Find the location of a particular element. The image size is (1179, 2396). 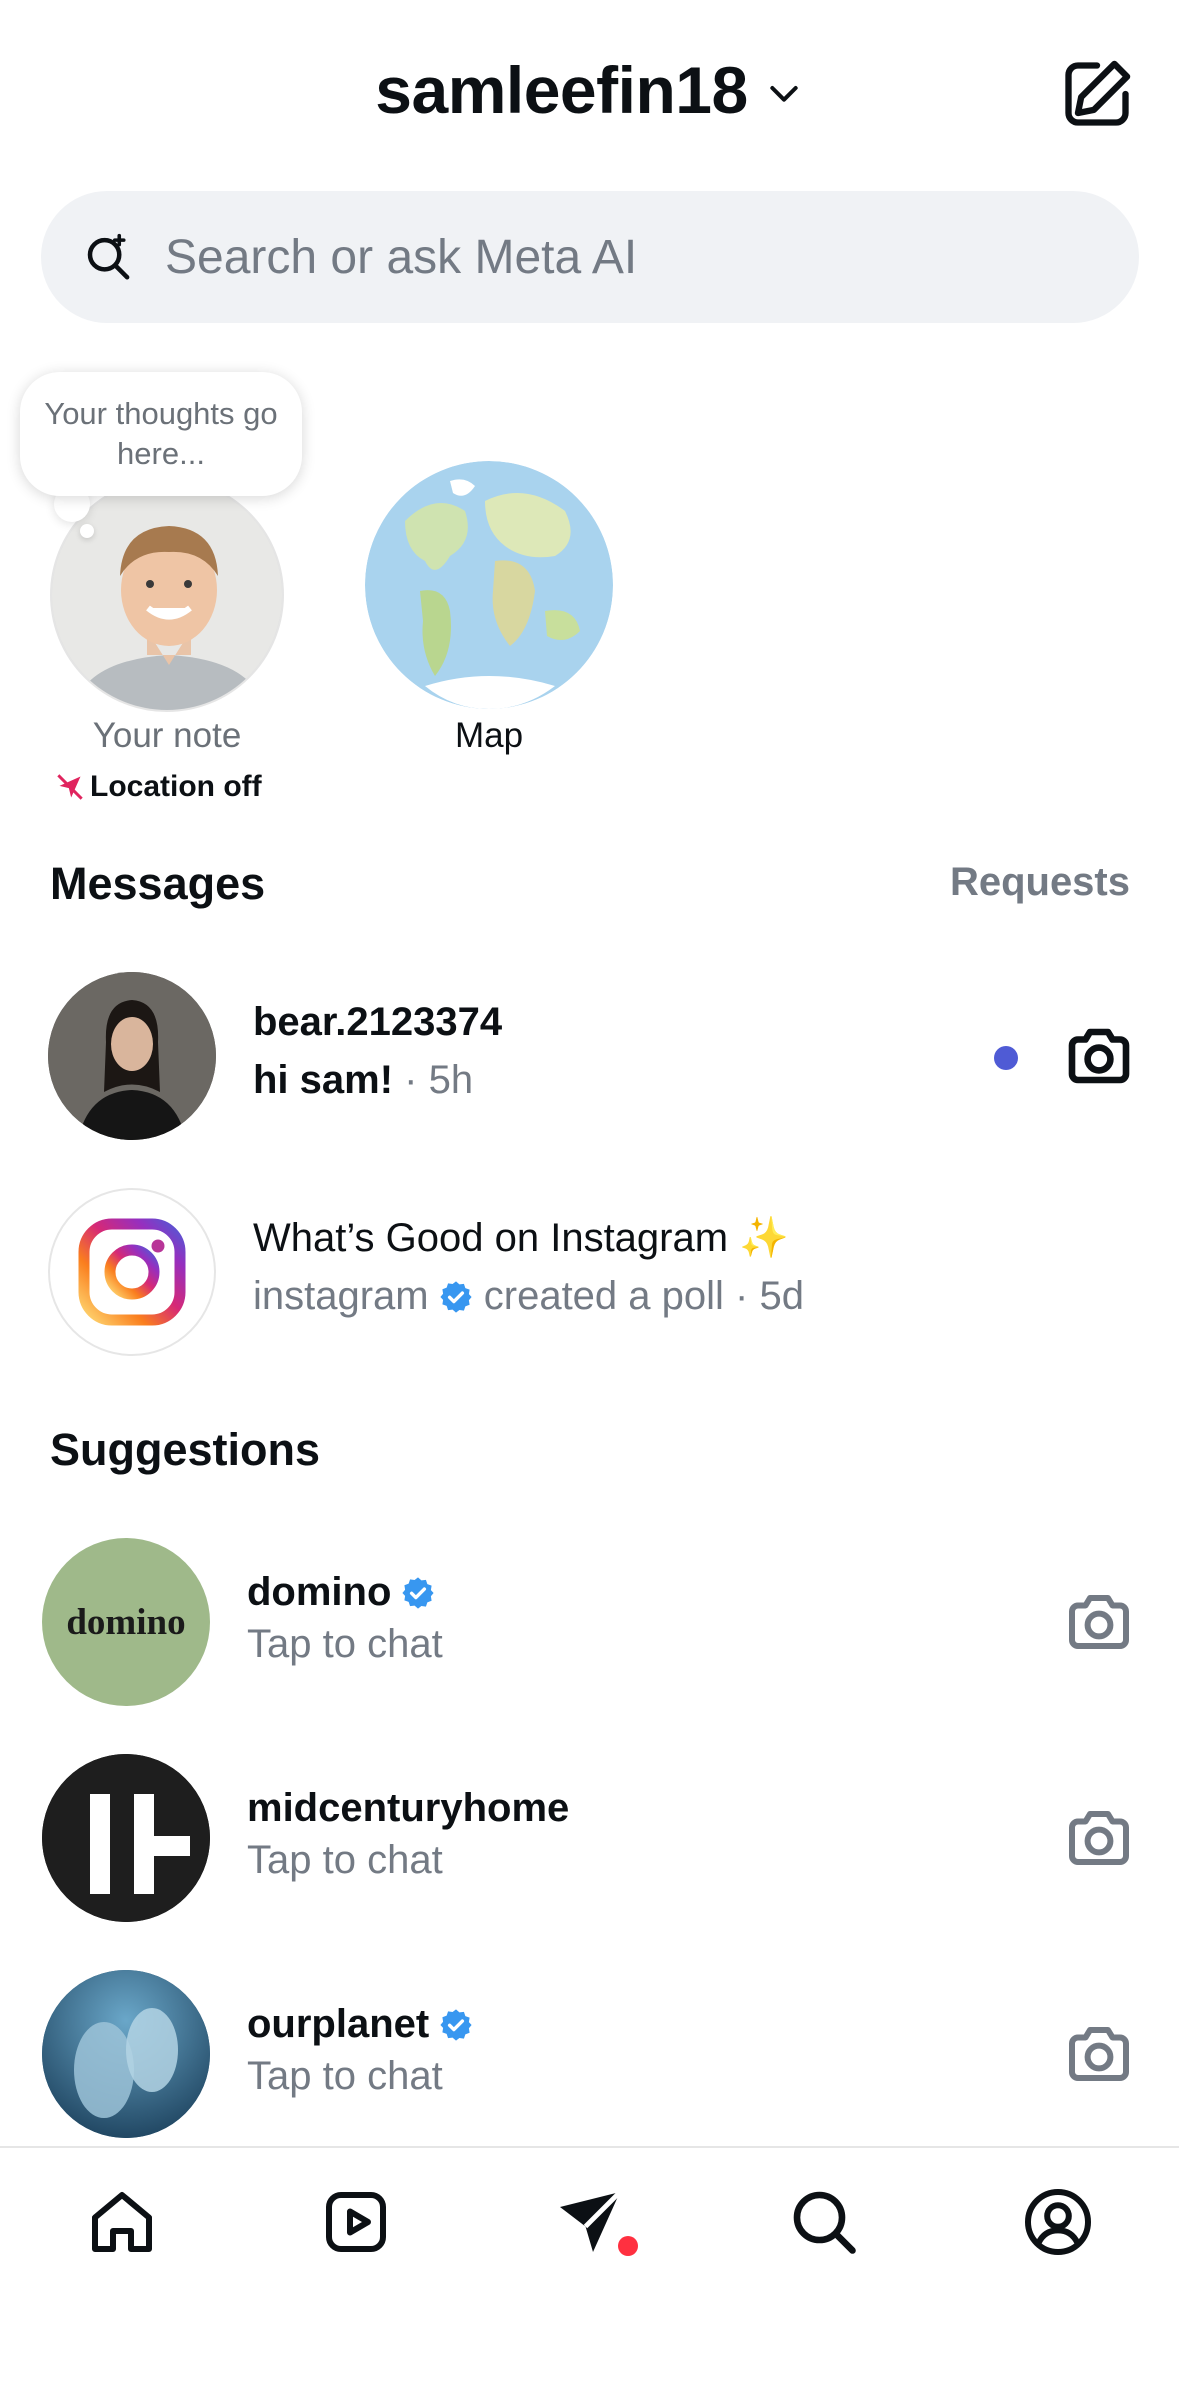

avatar-wordmark: domino is located at coordinates (126, 1622).